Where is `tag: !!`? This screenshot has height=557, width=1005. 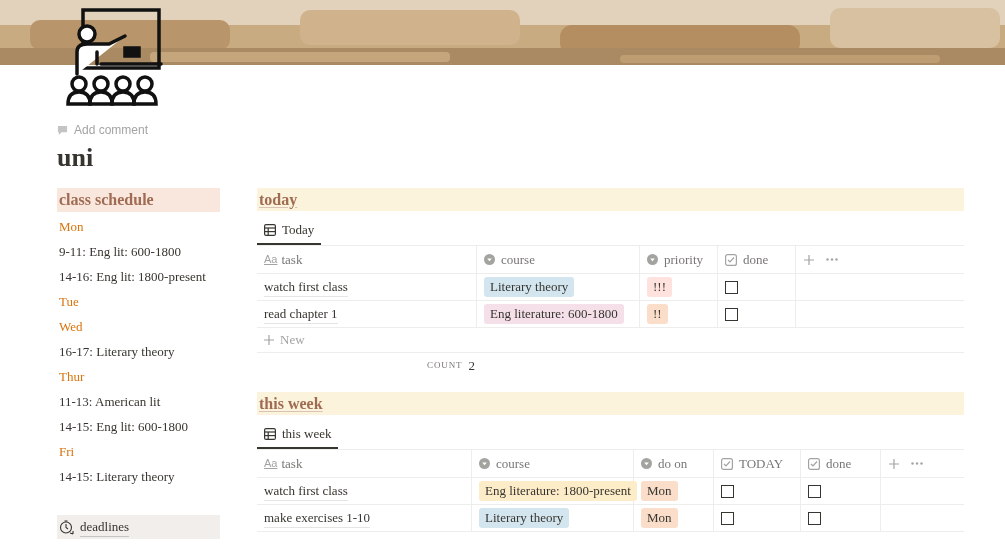 tag: !! is located at coordinates (657, 314).